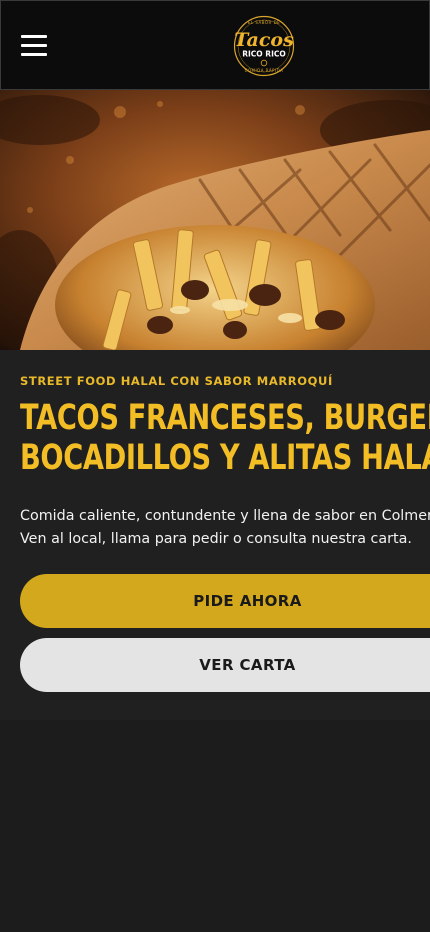  What do you see at coordinates (264, 54) in the screenshot?
I see `logo-bottom-text: RICO RICO` at bounding box center [264, 54].